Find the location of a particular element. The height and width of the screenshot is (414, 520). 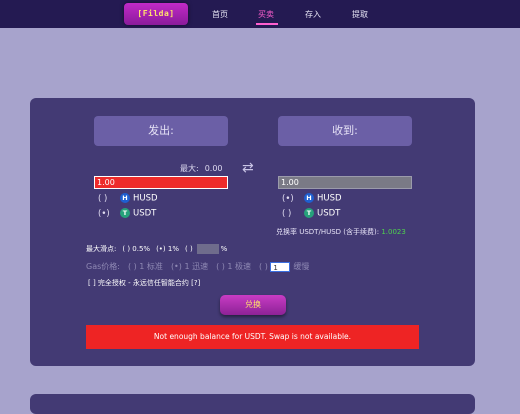

max-balance: 最大: 0.00 is located at coordinates (201, 168).